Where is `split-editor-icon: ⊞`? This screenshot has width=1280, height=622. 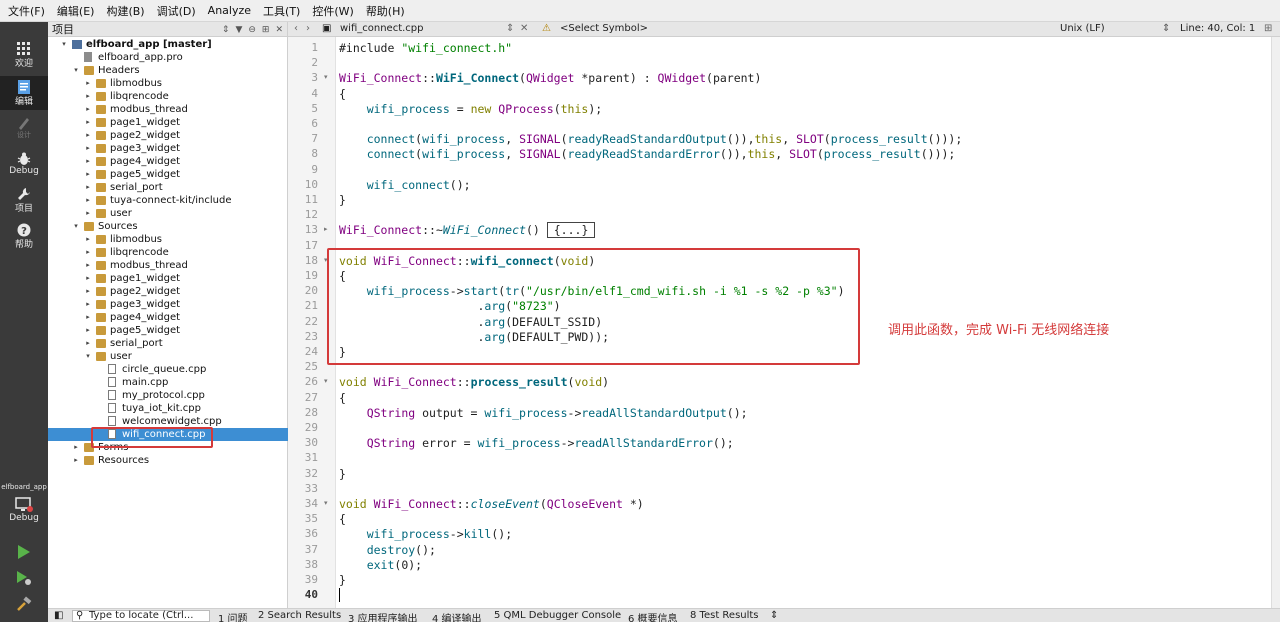 split-editor-icon: ⊞ is located at coordinates (1268, 28).